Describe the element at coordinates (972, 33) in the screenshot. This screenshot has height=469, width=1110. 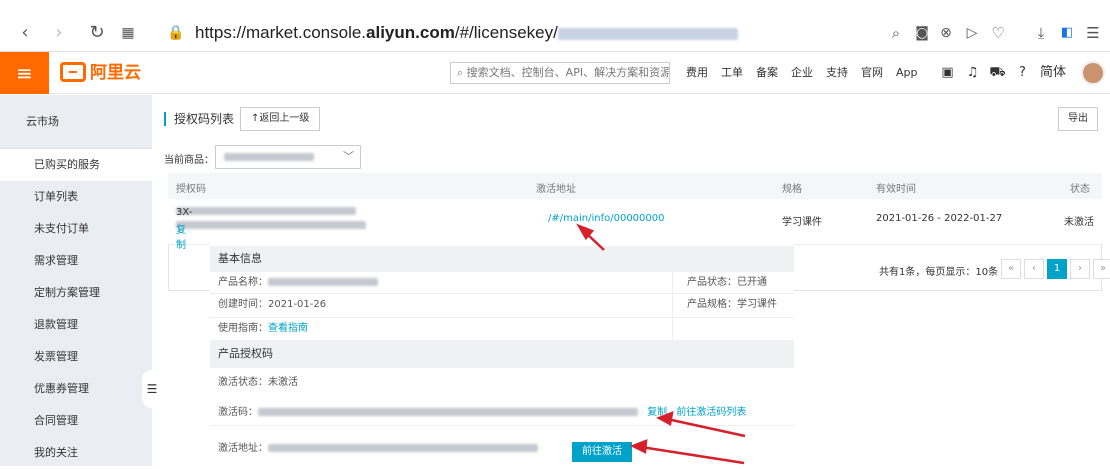
I see `send-icon: ▷` at that location.